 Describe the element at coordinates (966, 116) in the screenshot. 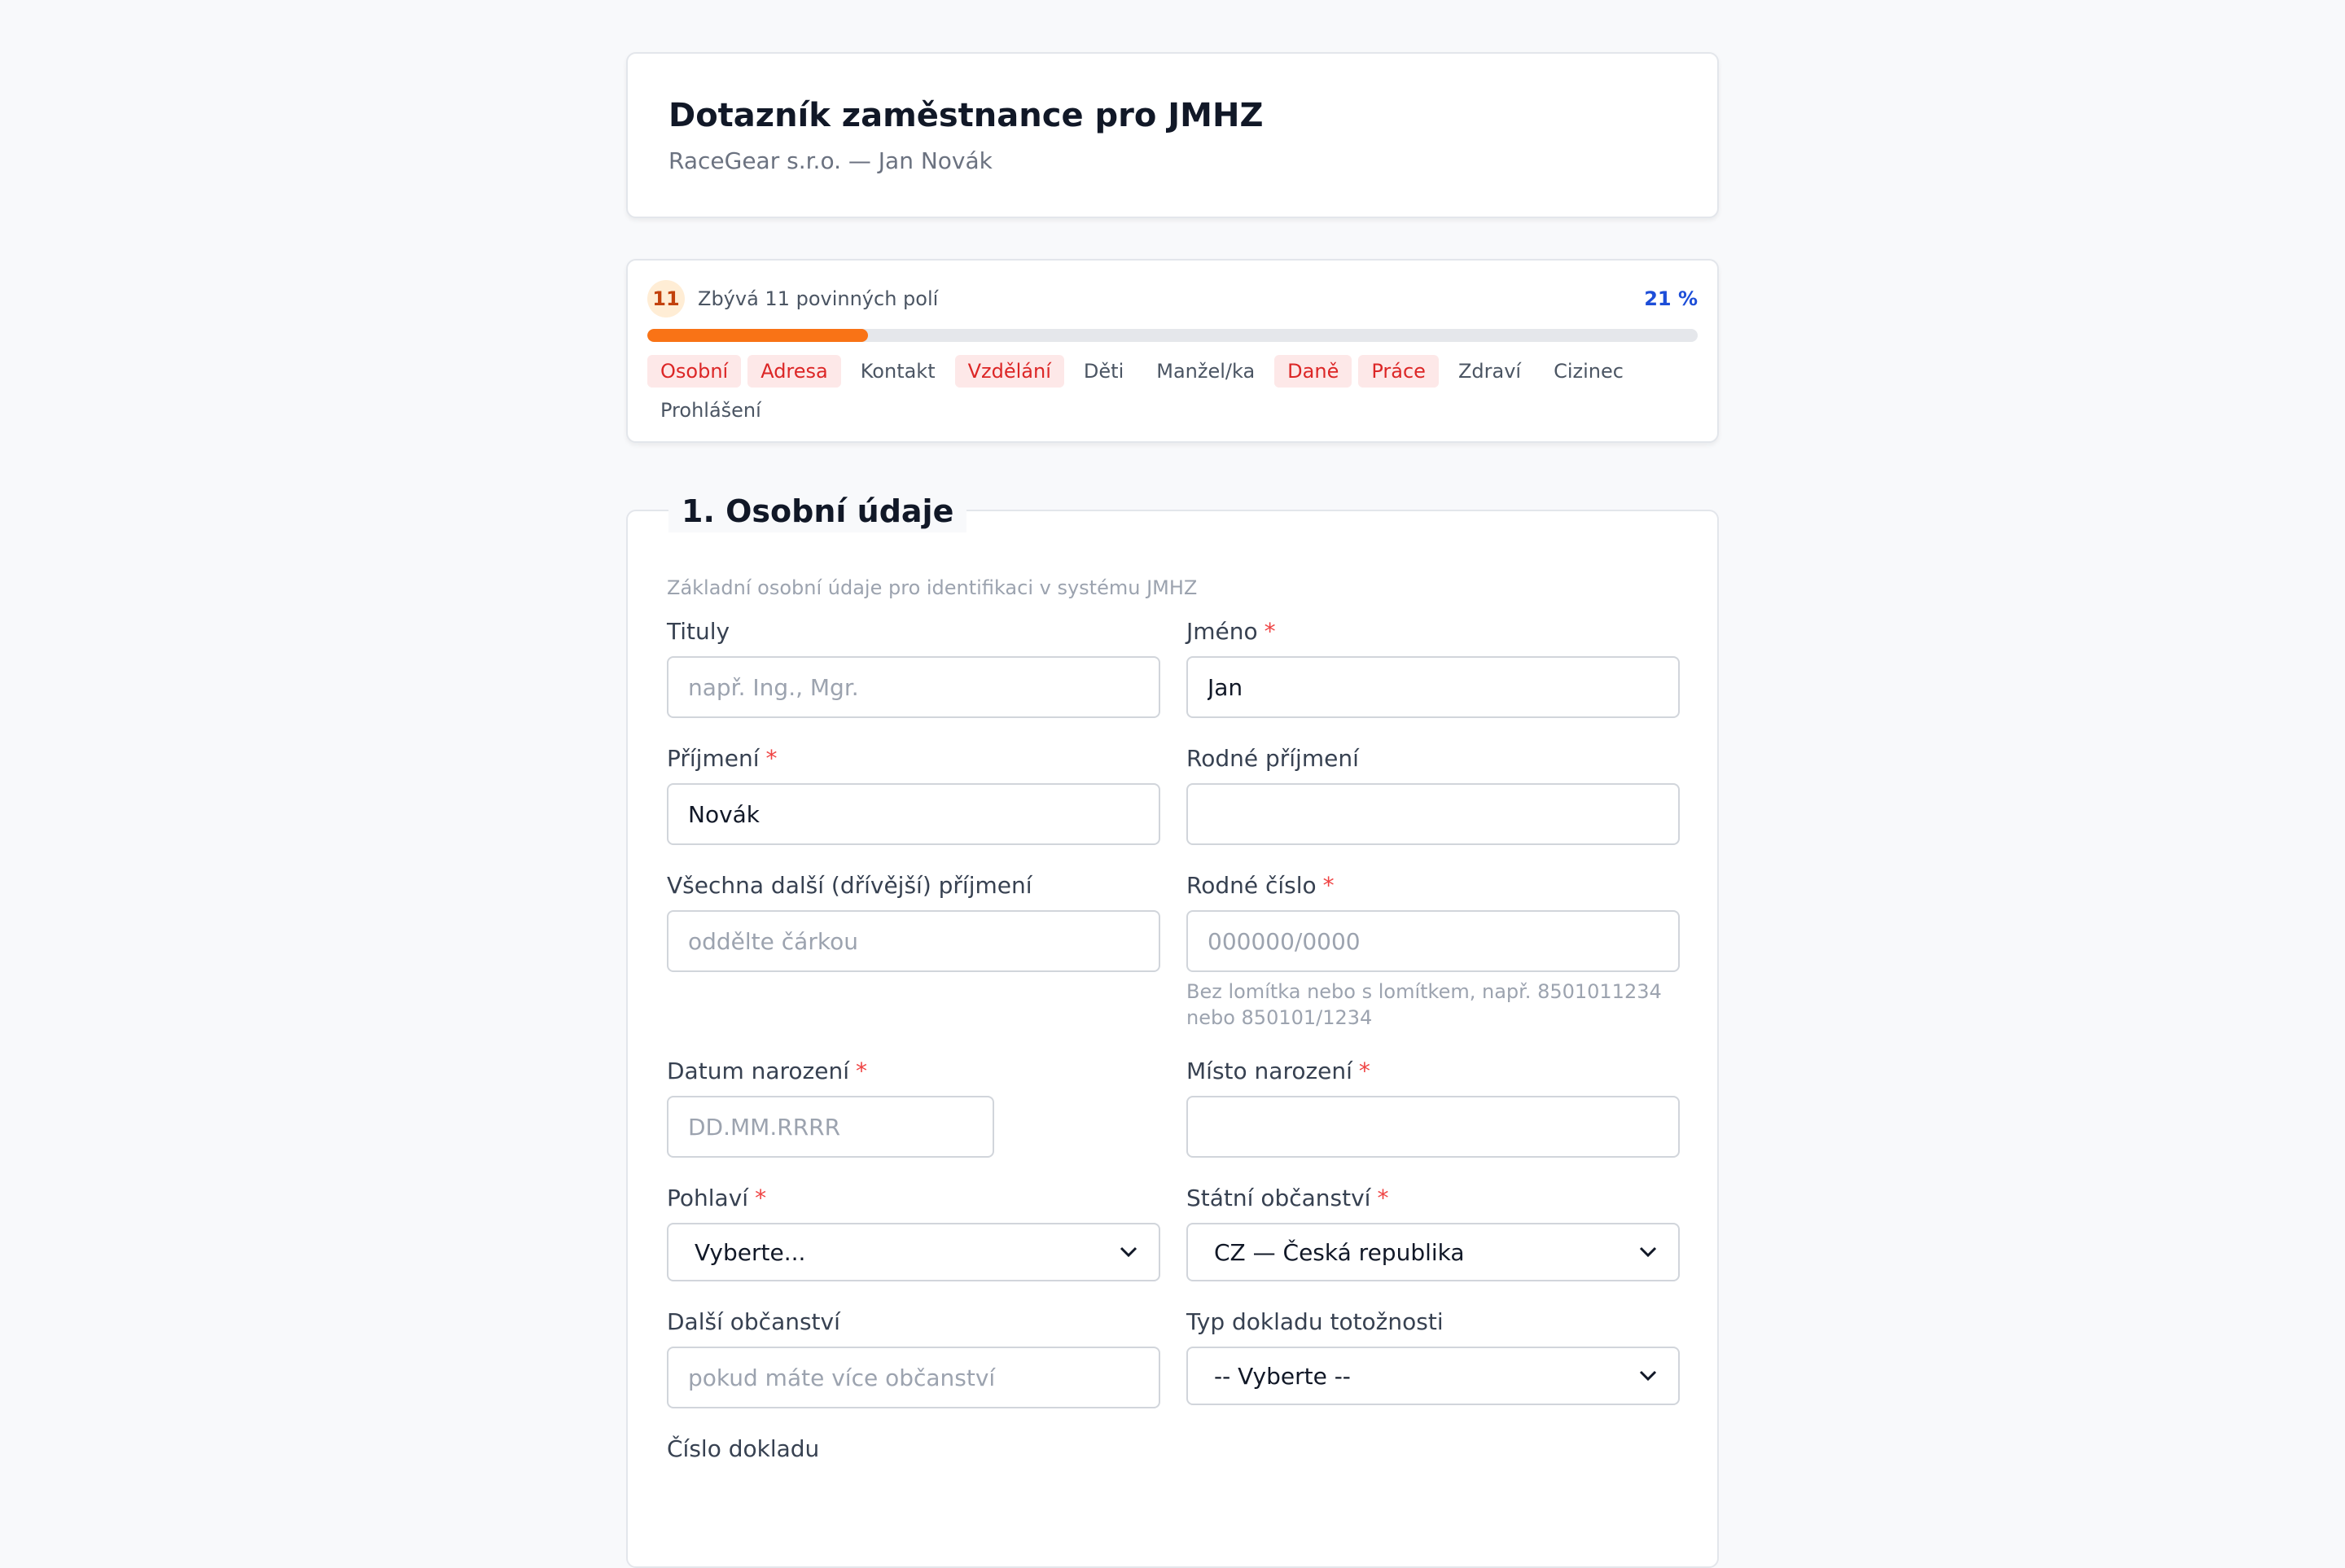

I see `page-title: Dotazník zaměstnance pro JMHZ` at that location.